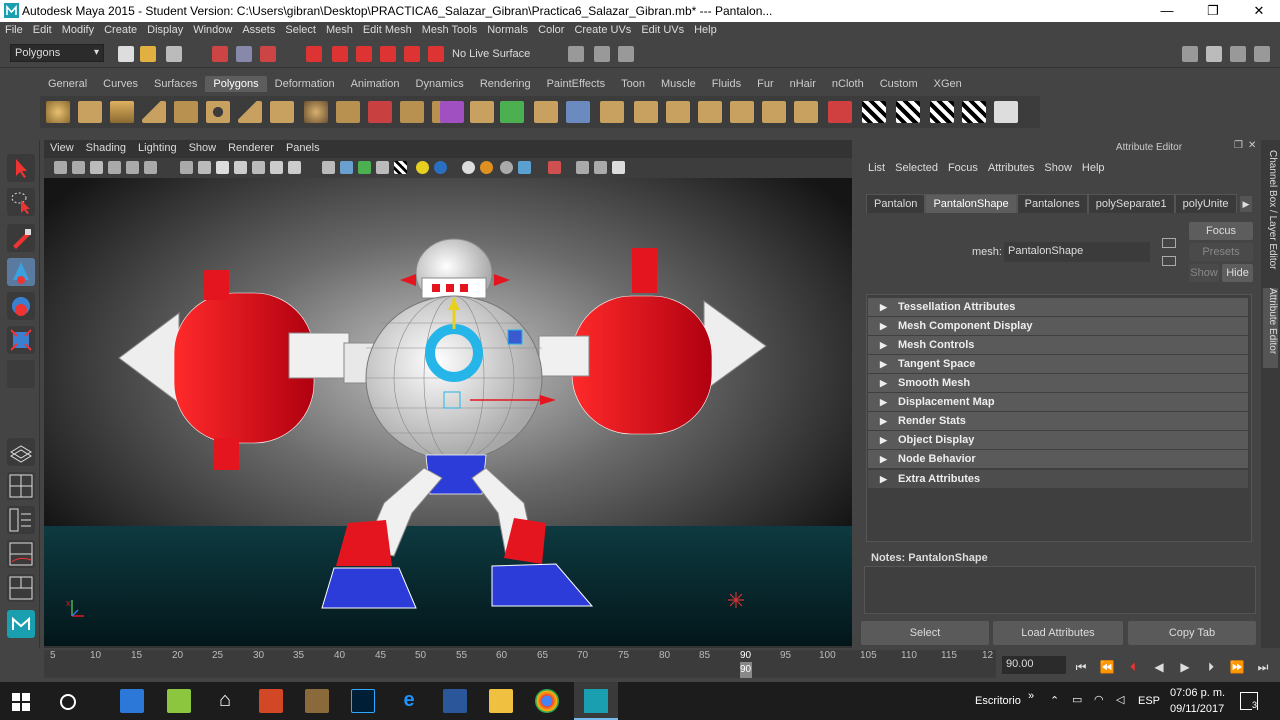 The height and width of the screenshot is (720, 1280). Describe the element at coordinates (328, 167) in the screenshot. I see `isolate-icon` at that location.